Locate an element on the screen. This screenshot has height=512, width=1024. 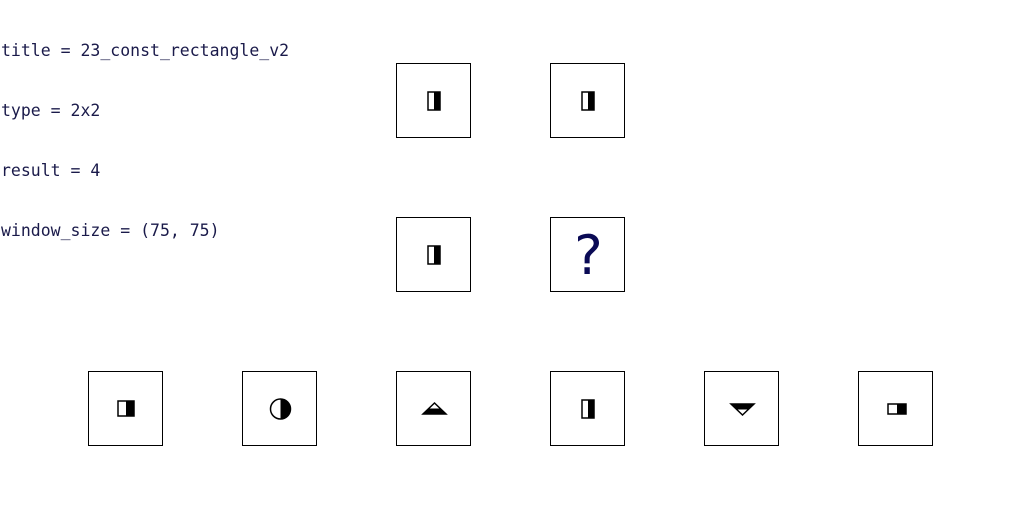
type-line: type = 2x2 is located at coordinates (51, 110).